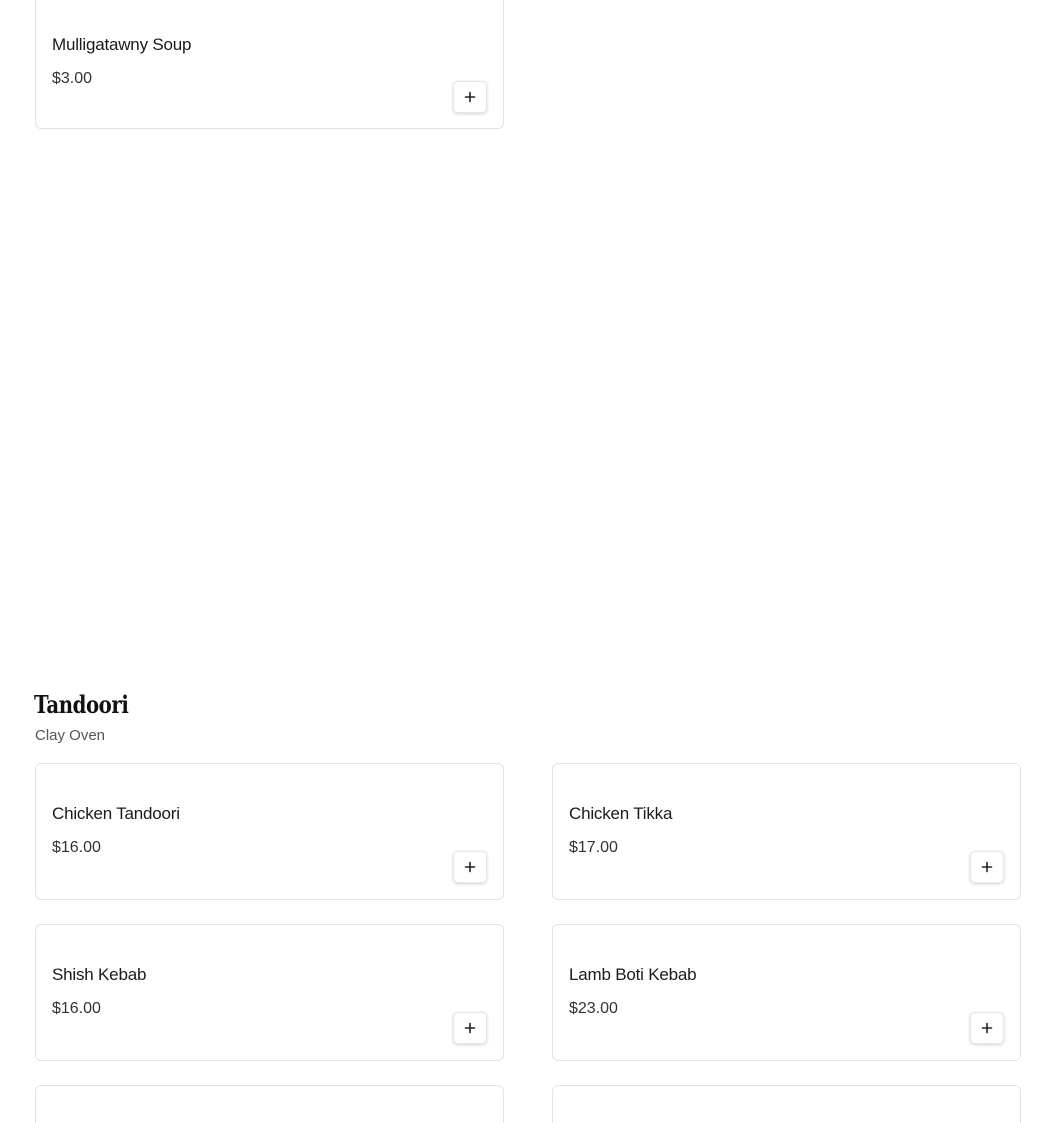 This screenshot has height=1123, width=1050. Describe the element at coordinates (786, 992) in the screenshot. I see `menu-item-card: Lamb Boti Kebab $23.00` at that location.